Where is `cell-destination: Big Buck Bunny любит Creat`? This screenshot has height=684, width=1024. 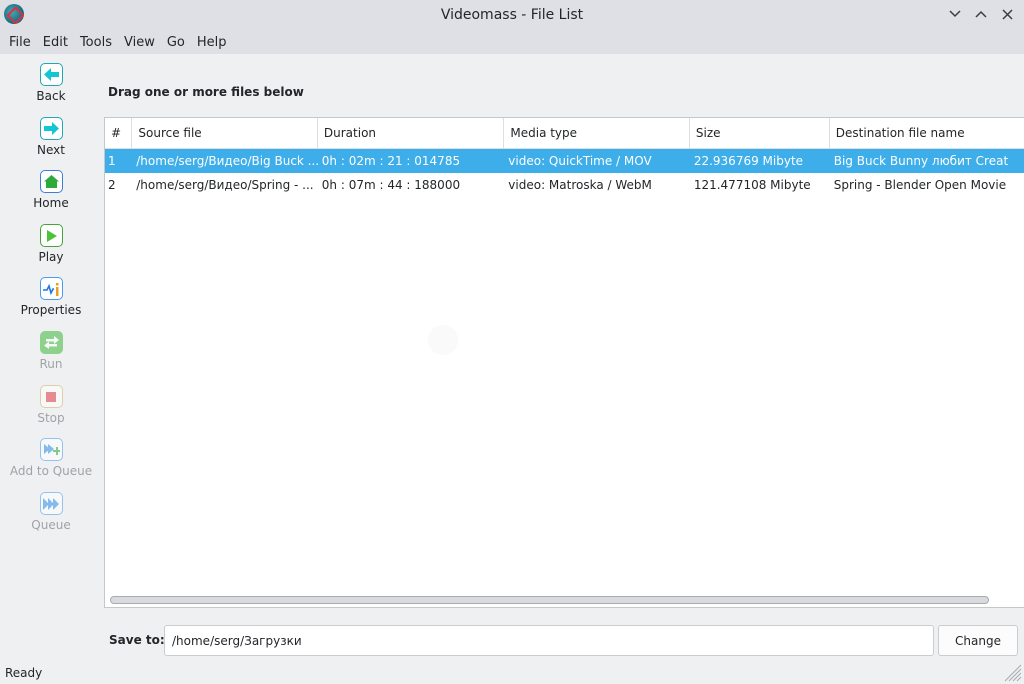 cell-destination: Big Buck Bunny любит Creat is located at coordinates (921, 161).